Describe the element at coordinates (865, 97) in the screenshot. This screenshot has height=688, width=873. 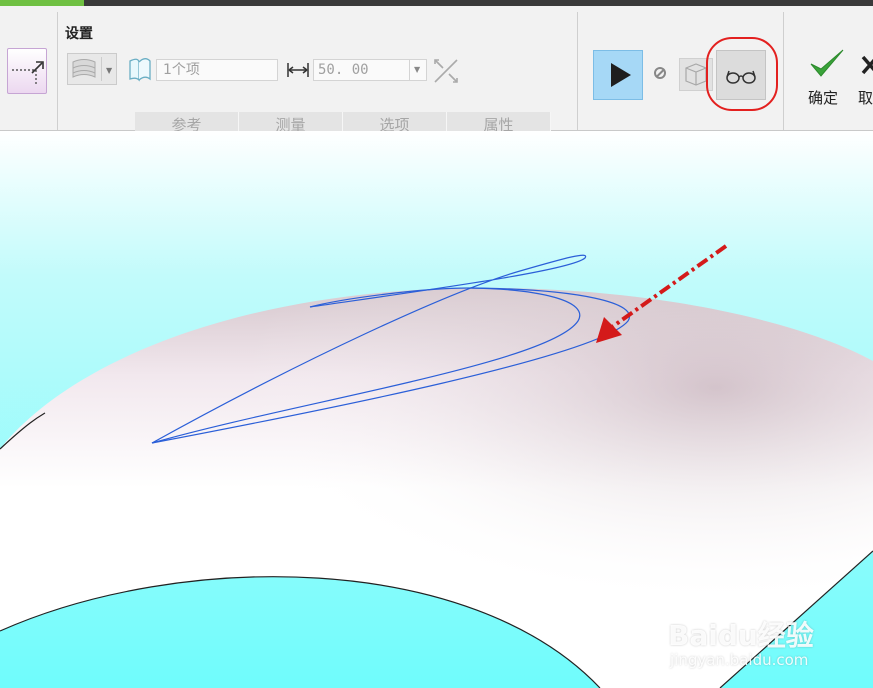
I see `cancel-button: 取` at that location.